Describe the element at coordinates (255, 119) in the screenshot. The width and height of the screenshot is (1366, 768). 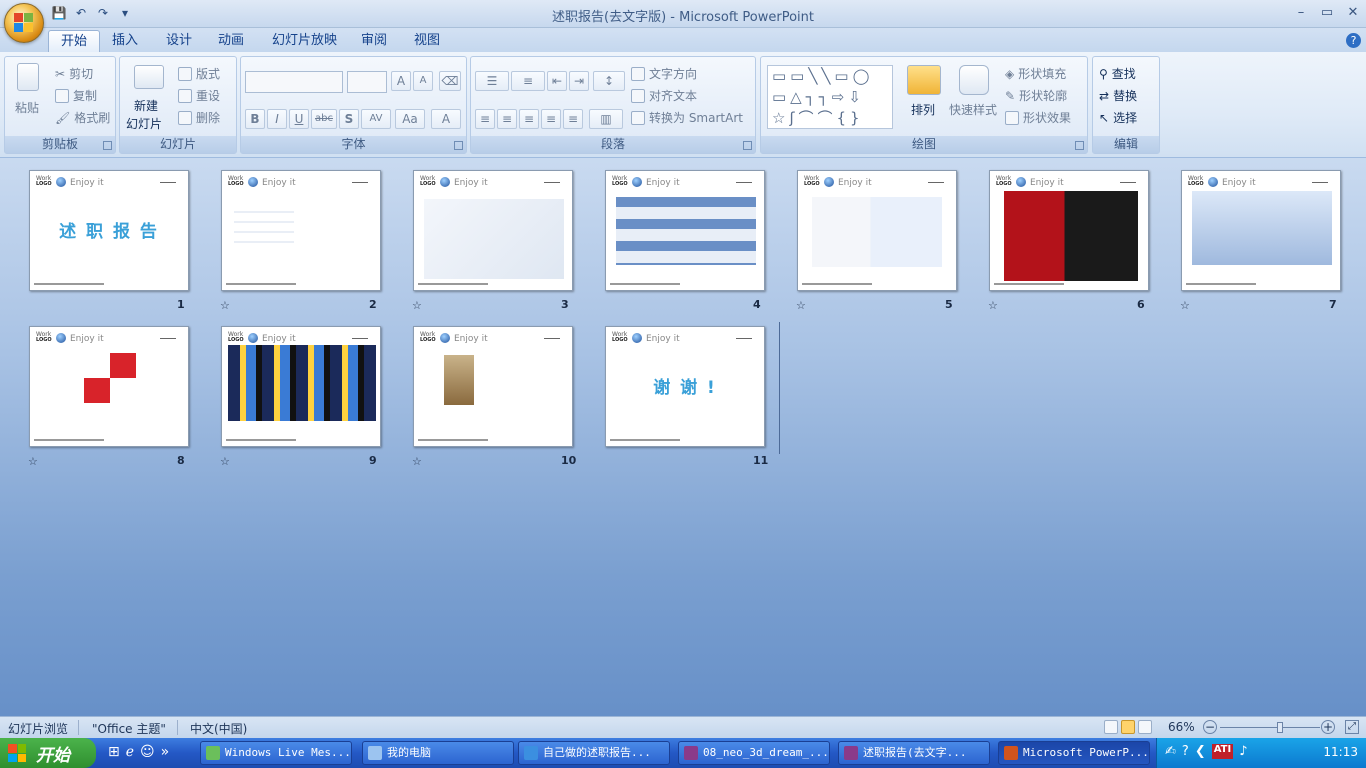
I see `bold-button: B` at that location.